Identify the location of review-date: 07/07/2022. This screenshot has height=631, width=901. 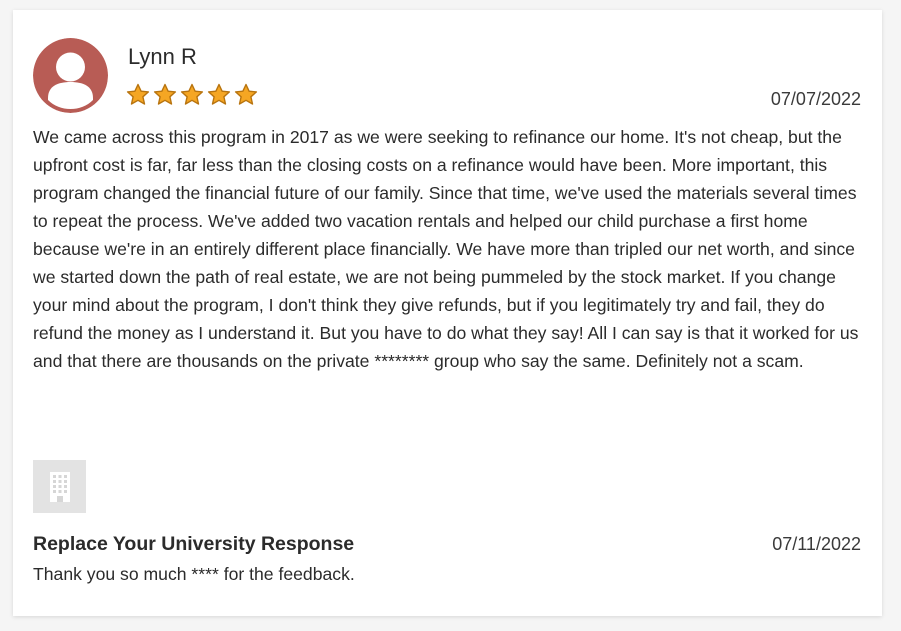
(815, 99).